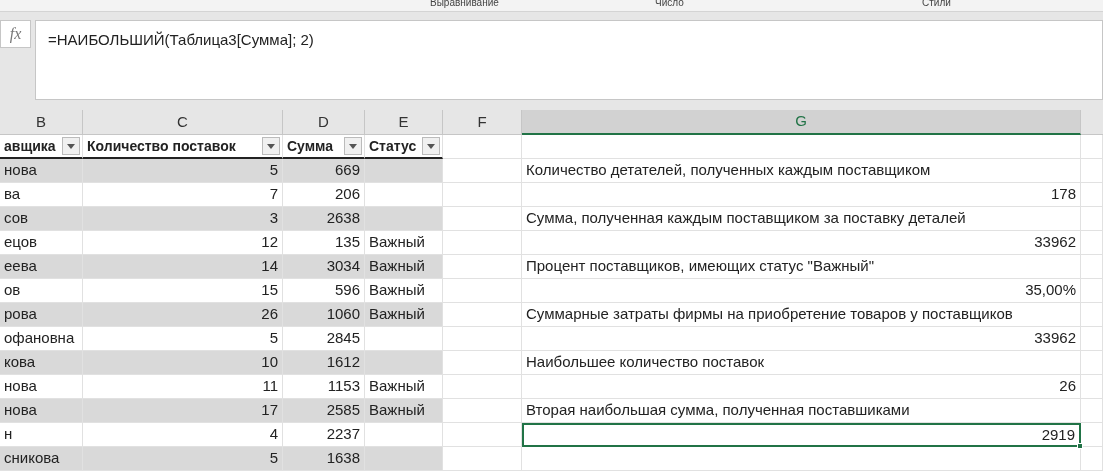  I want to click on table-cell: сов, so click(41, 219).